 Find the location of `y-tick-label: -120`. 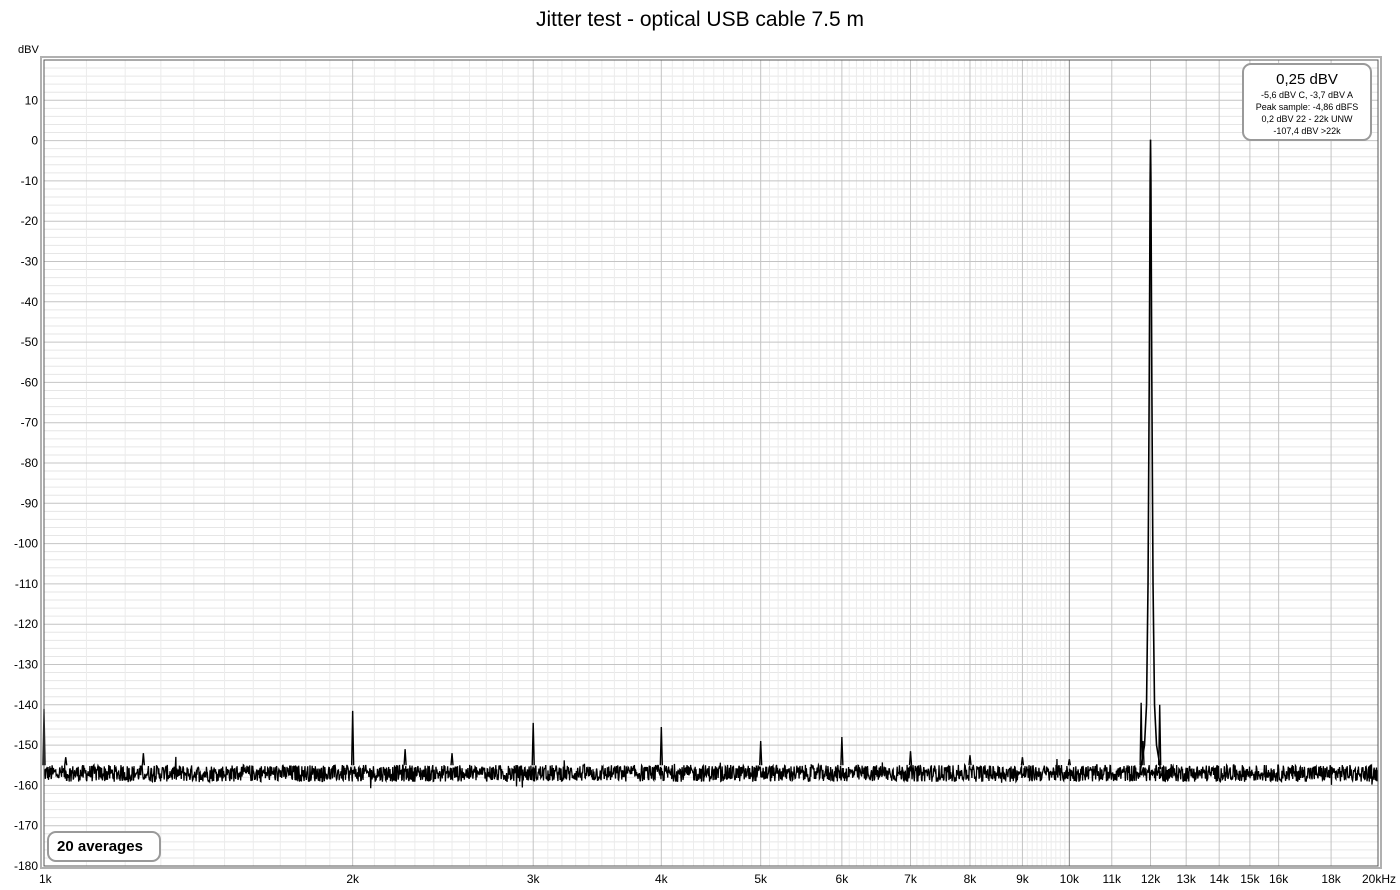

y-tick-label: -120 is located at coordinates (26, 624).